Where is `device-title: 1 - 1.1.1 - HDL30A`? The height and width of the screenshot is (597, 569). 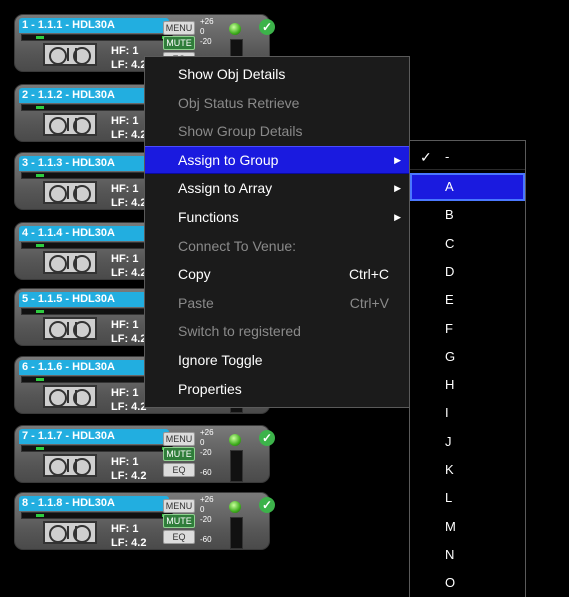 device-title: 1 - 1.1.1 - HDL30A is located at coordinates (94, 25).